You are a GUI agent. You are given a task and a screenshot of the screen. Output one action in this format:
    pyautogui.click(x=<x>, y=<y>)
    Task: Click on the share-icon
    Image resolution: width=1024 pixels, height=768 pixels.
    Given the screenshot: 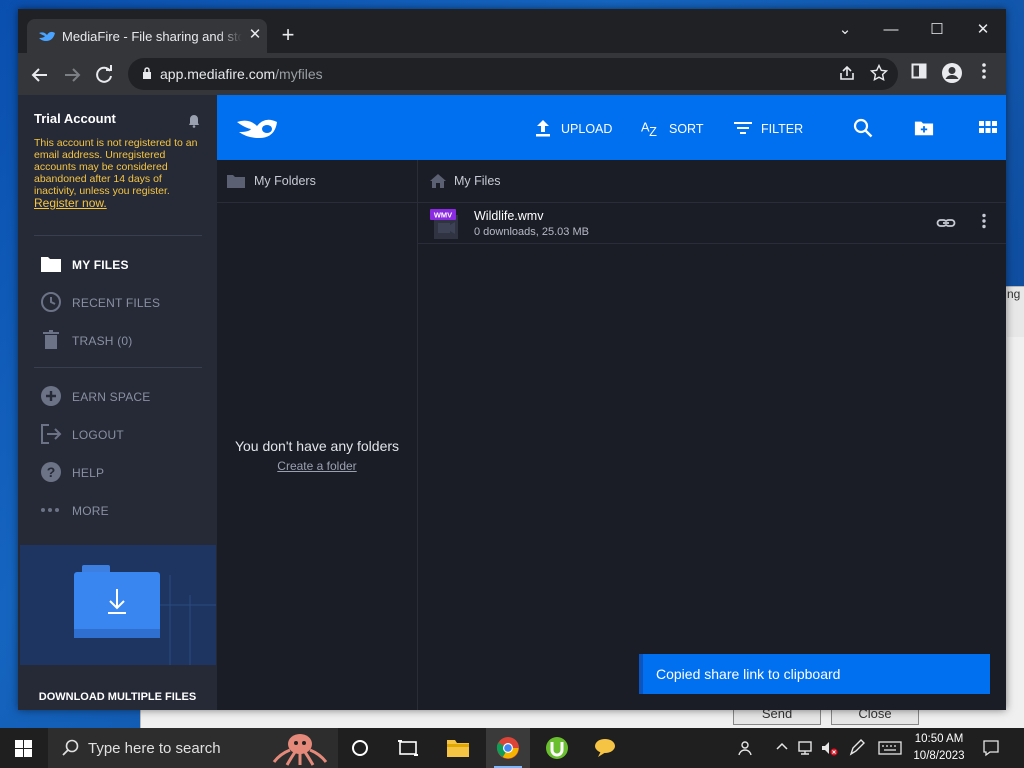 What is the action you would take?
    pyautogui.click(x=847, y=75)
    